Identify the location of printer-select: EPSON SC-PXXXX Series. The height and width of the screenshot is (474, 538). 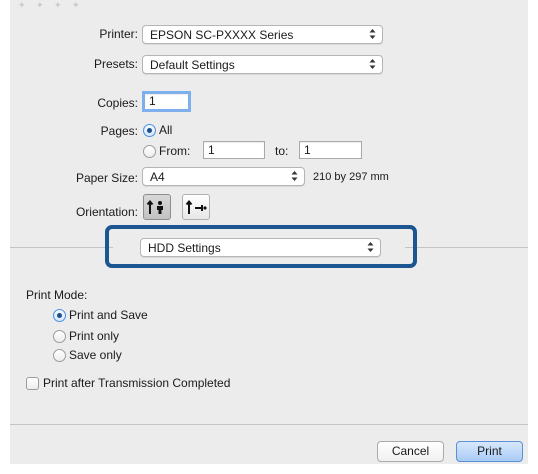
(262, 34).